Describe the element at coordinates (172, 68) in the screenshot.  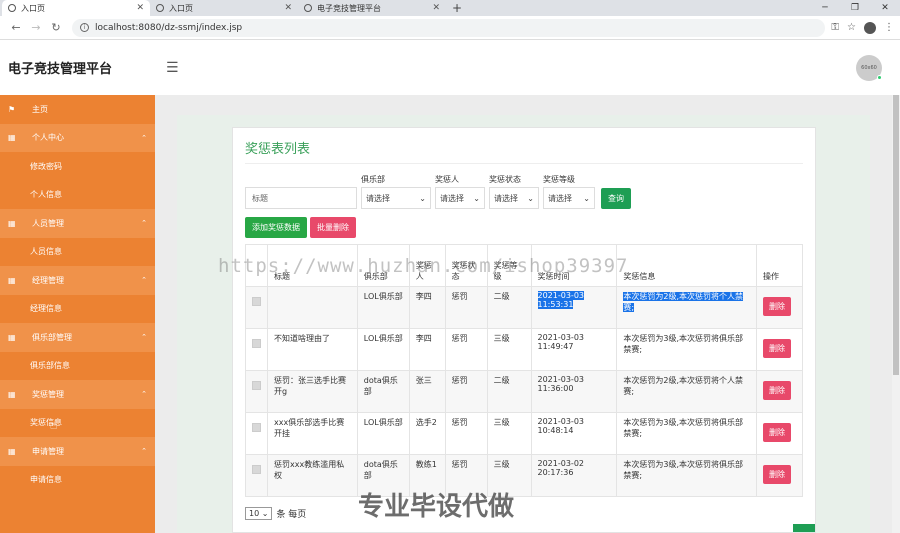
I see `hamburger-icon: ☰` at that location.